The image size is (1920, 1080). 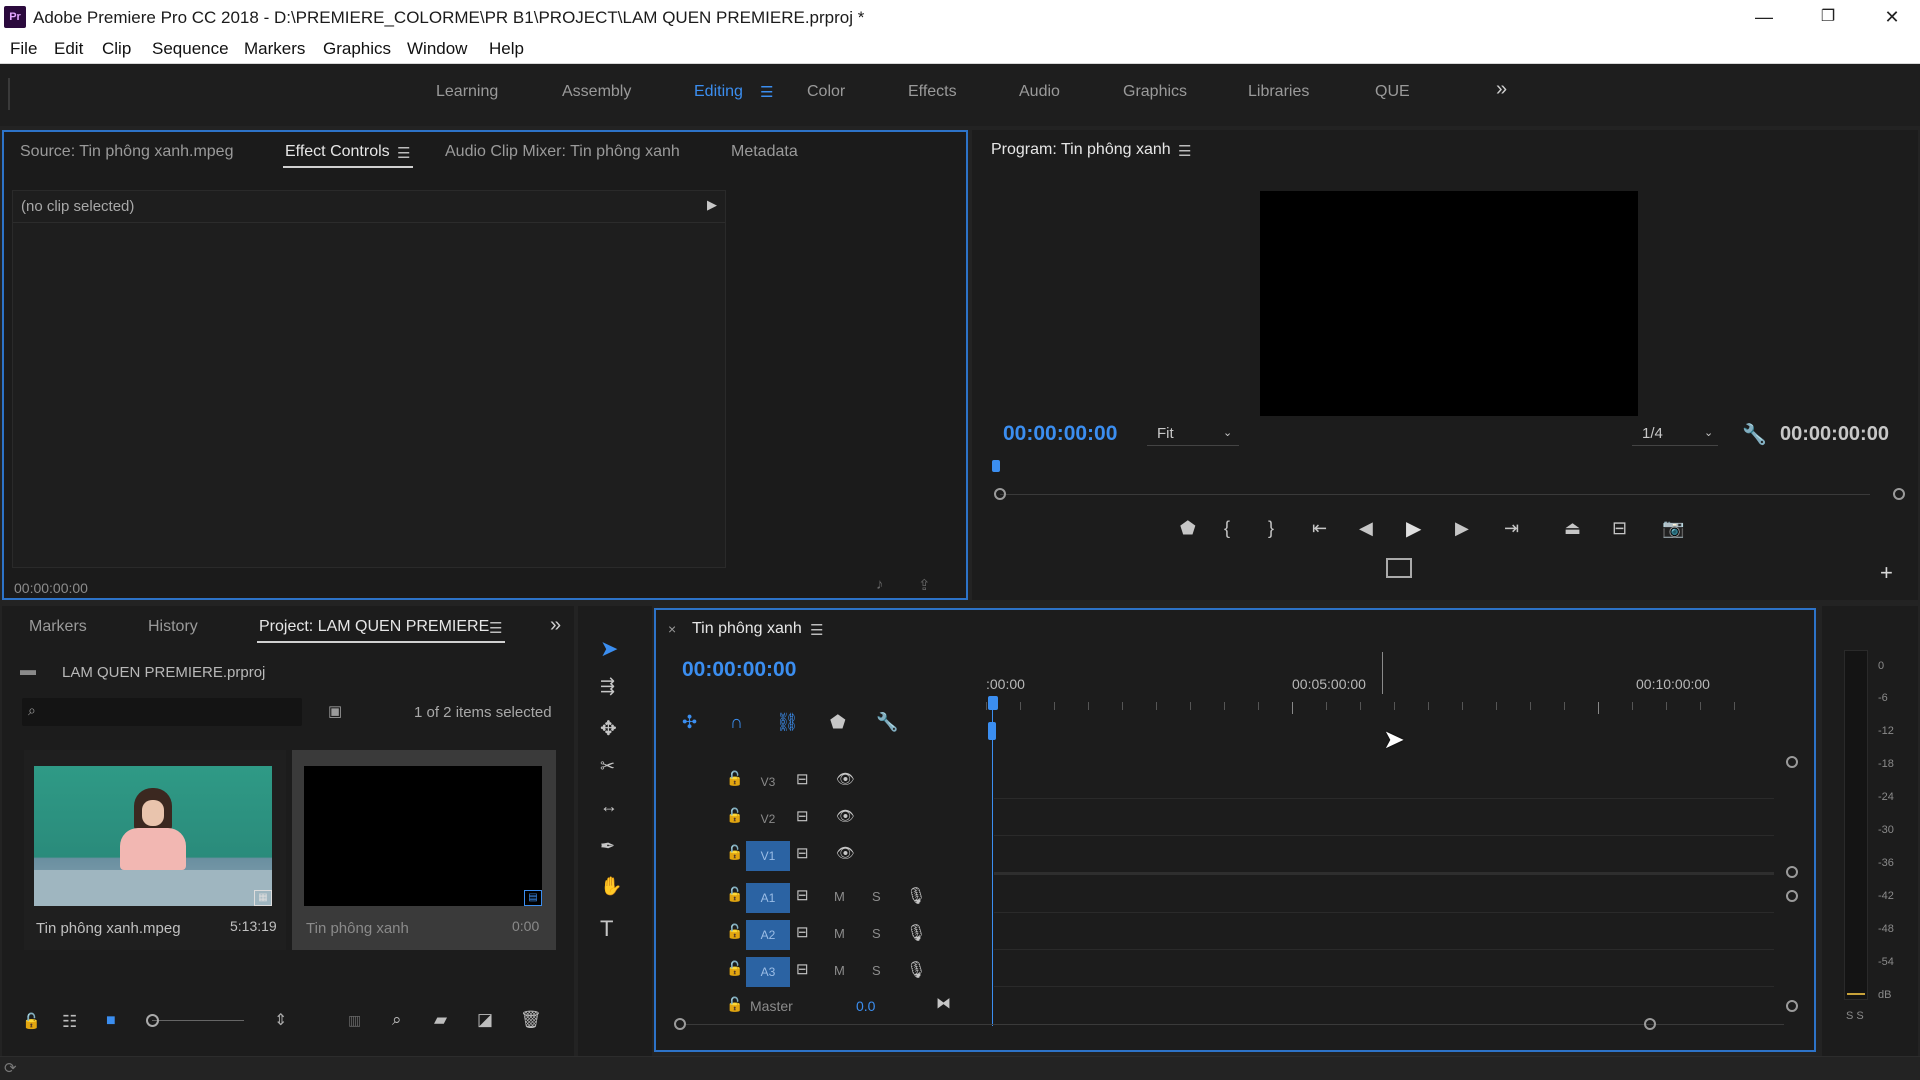 What do you see at coordinates (437, 49) in the screenshot?
I see `menu-window: Window` at bounding box center [437, 49].